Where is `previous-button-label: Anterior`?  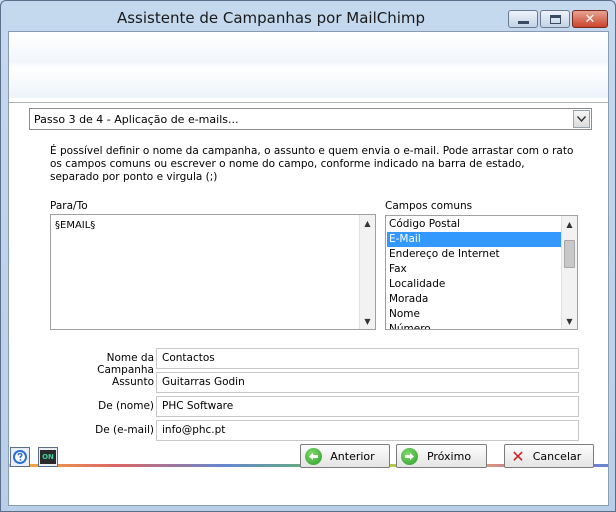
previous-button-label: Anterior is located at coordinates (352, 456).